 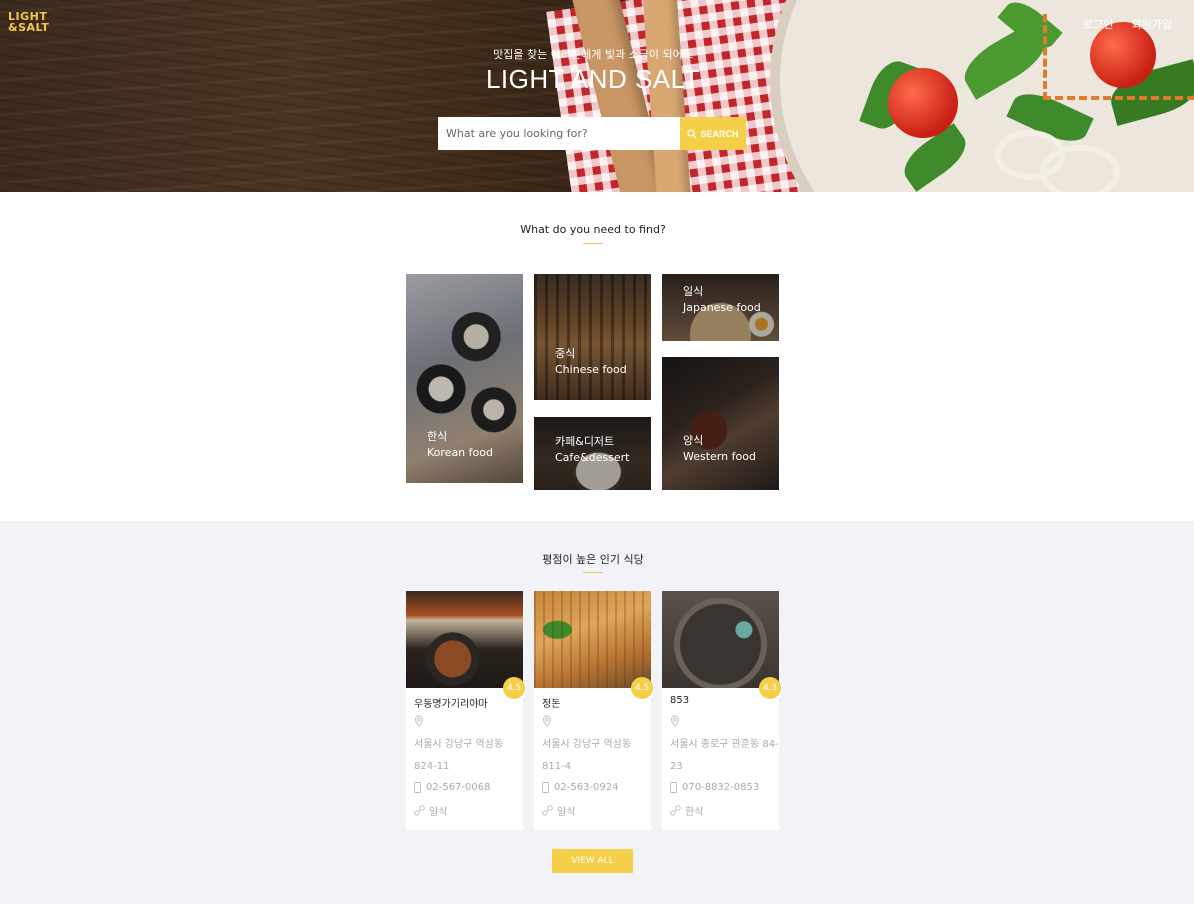 What do you see at coordinates (464, 378) in the screenshot?
I see `category-korean: 한식 Korean food` at bounding box center [464, 378].